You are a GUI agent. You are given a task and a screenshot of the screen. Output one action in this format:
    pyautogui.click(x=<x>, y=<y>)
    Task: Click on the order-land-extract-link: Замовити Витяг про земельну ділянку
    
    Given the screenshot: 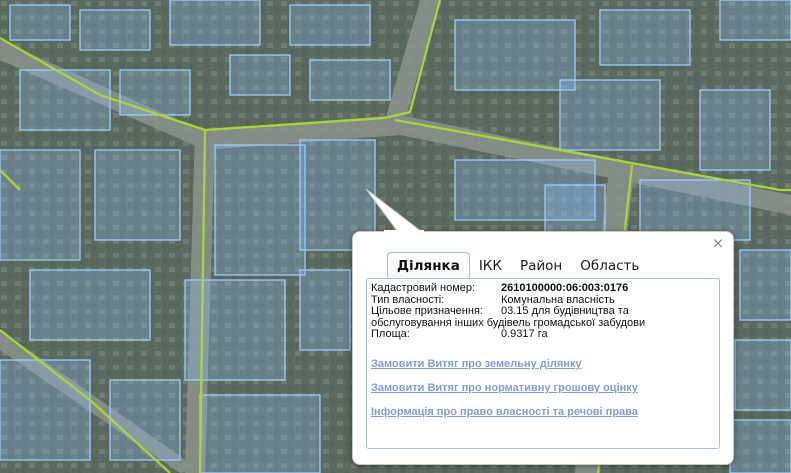 What is the action you would take?
    pyautogui.click(x=476, y=364)
    